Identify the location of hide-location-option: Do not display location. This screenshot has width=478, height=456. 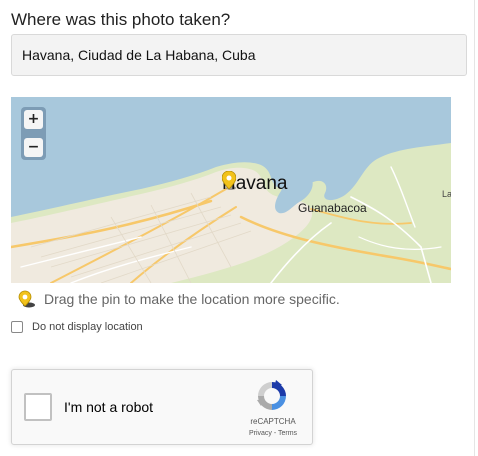
(77, 327).